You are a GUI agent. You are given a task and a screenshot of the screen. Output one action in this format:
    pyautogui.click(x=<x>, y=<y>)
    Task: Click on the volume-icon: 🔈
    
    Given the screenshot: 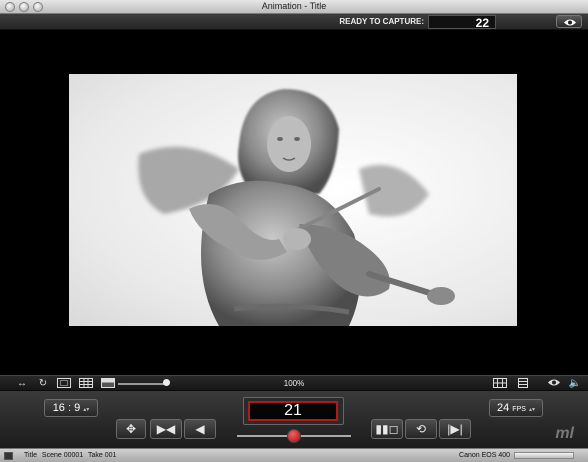 What is the action you would take?
    pyautogui.click(x=575, y=384)
    